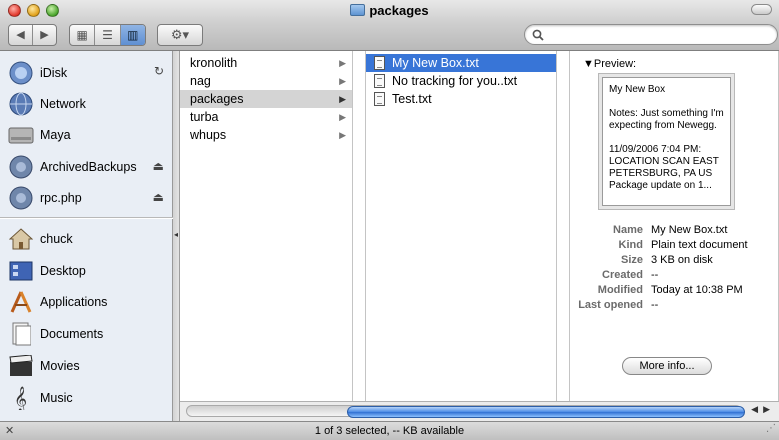  I want to click on scroll-arrows-icon: ◀▶, so click(763, 409).